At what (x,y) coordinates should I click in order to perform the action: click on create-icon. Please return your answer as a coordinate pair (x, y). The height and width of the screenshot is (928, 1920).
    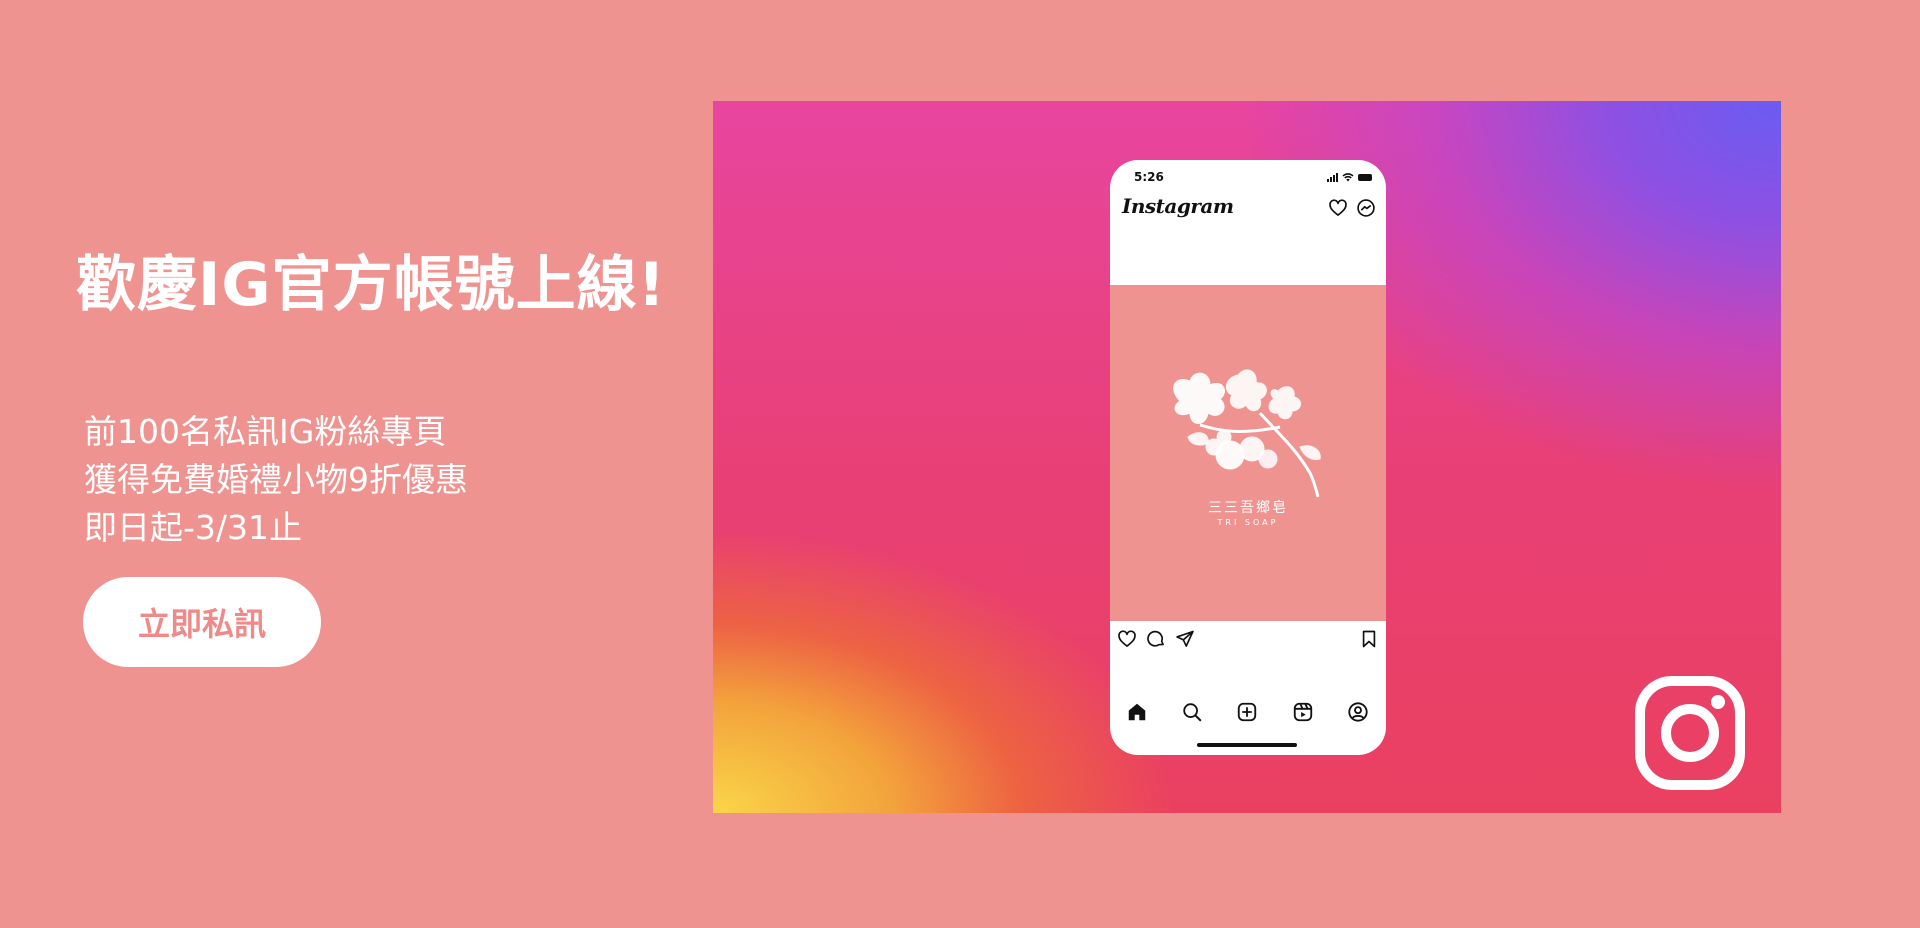
    Looking at the image, I should click on (1247, 712).